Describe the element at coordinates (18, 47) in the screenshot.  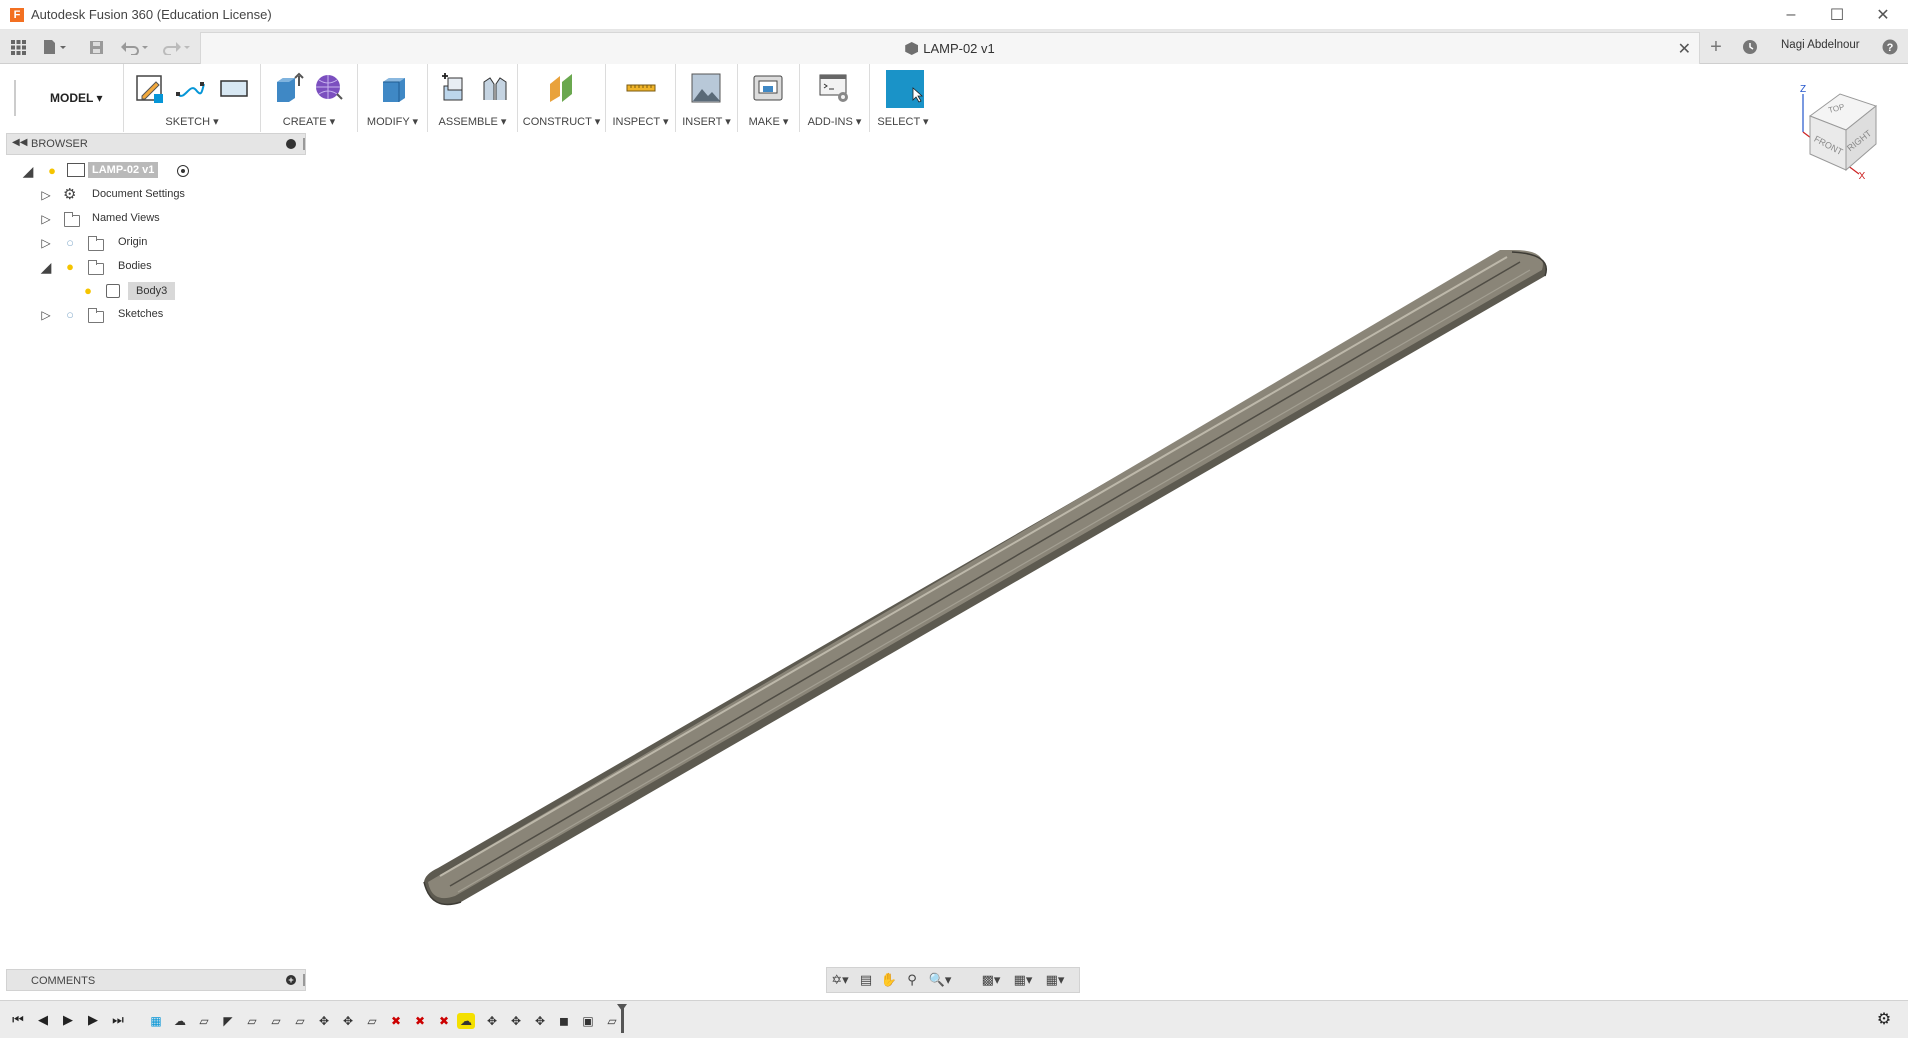
I see `data-panel-grid-icon` at that location.